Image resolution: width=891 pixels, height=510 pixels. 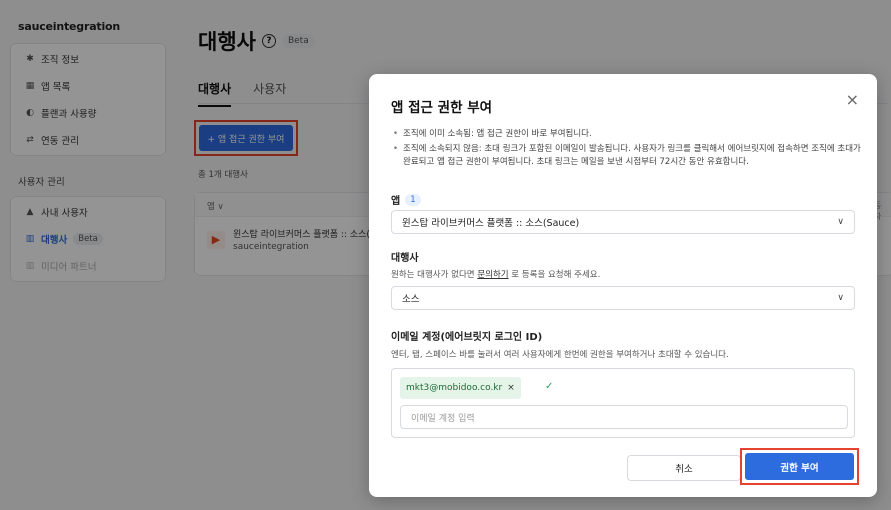 What do you see at coordinates (684, 468) in the screenshot?
I see `cancel-button: 취소` at bounding box center [684, 468].